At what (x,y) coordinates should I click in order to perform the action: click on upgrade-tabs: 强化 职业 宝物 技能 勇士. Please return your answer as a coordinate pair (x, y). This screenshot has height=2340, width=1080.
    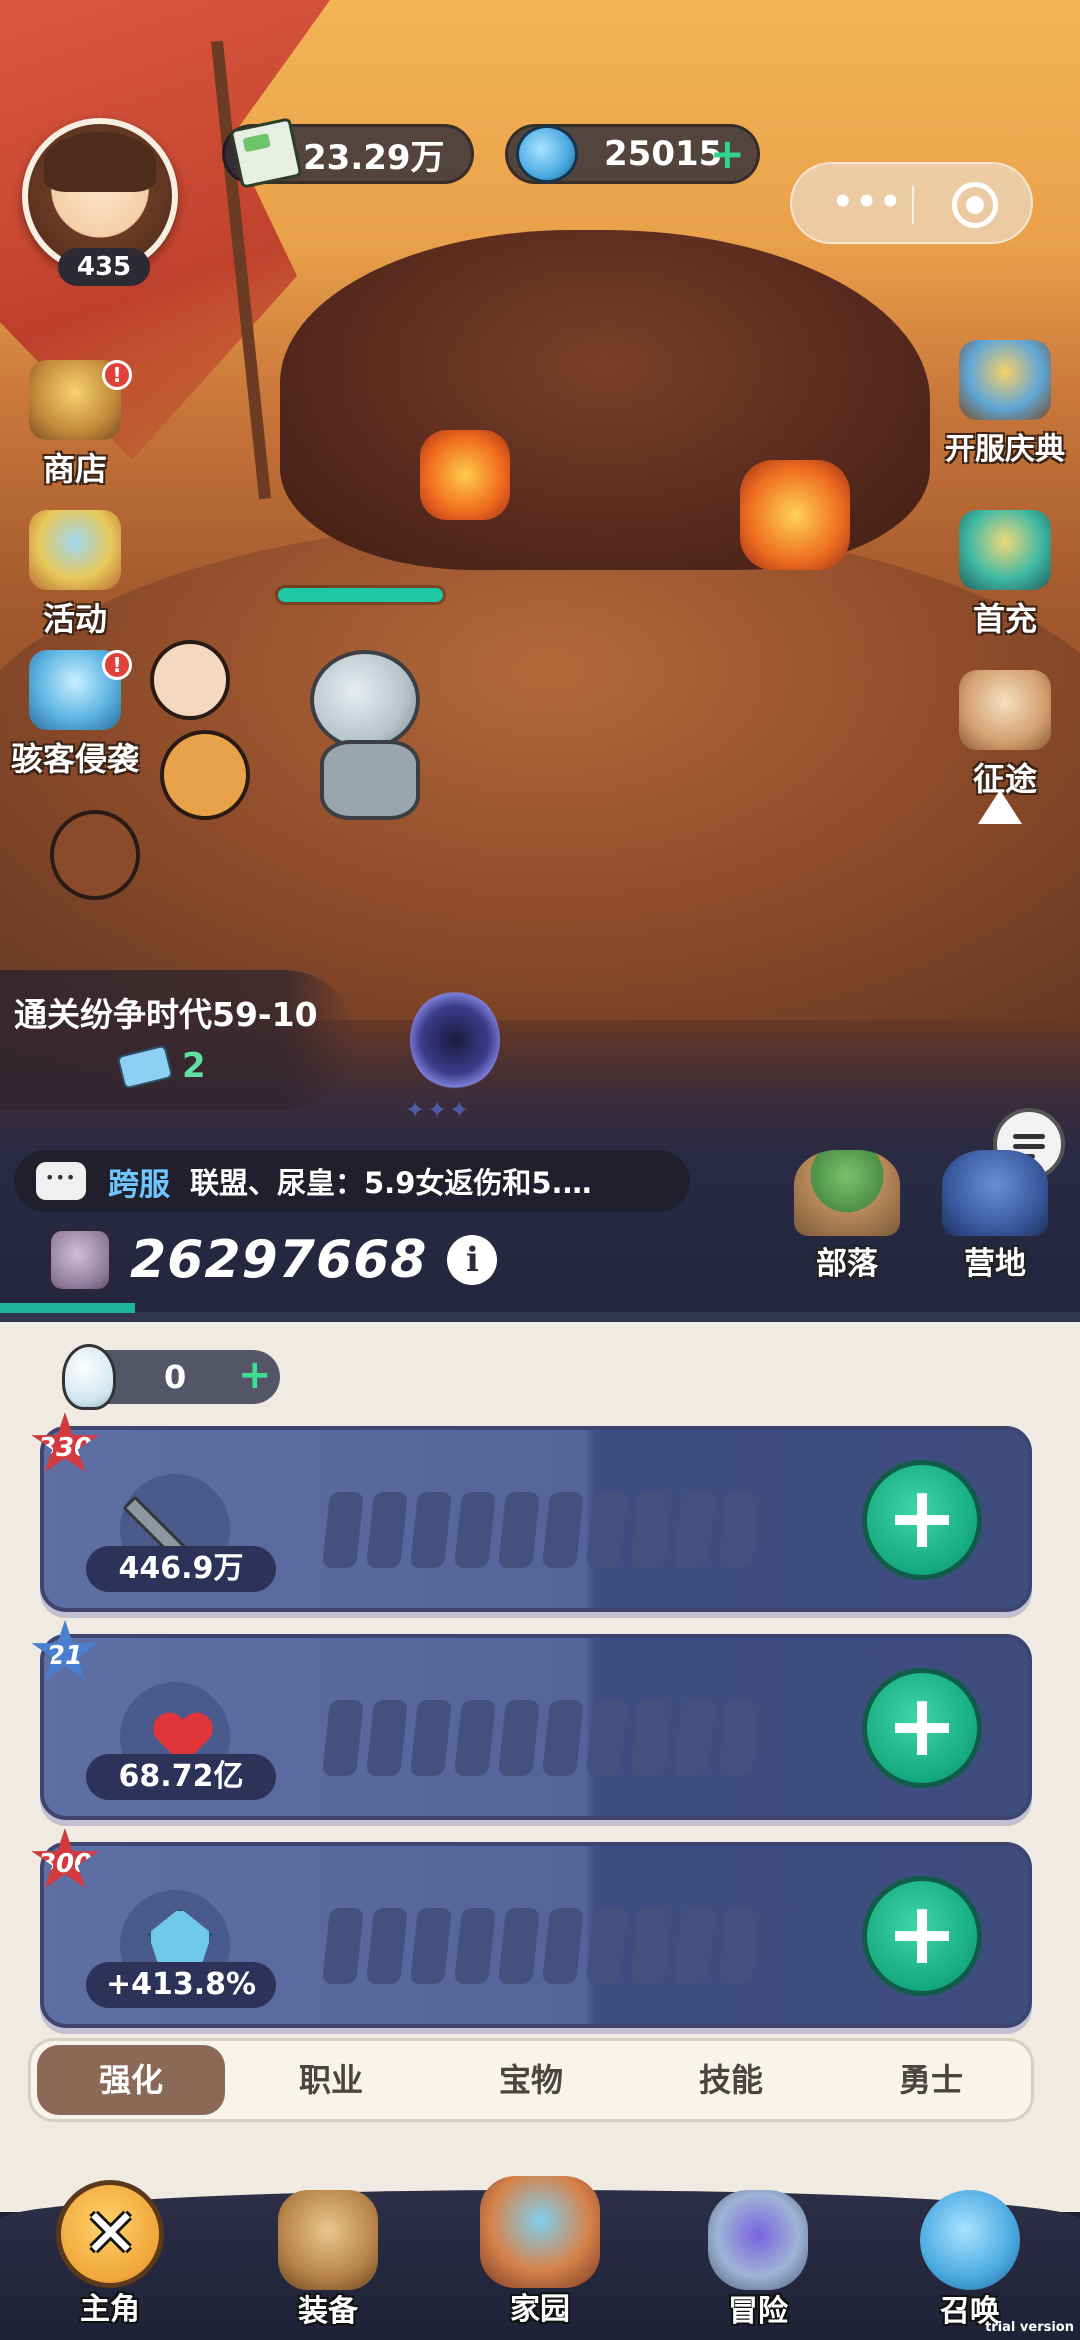
    Looking at the image, I should click on (531, 2080).